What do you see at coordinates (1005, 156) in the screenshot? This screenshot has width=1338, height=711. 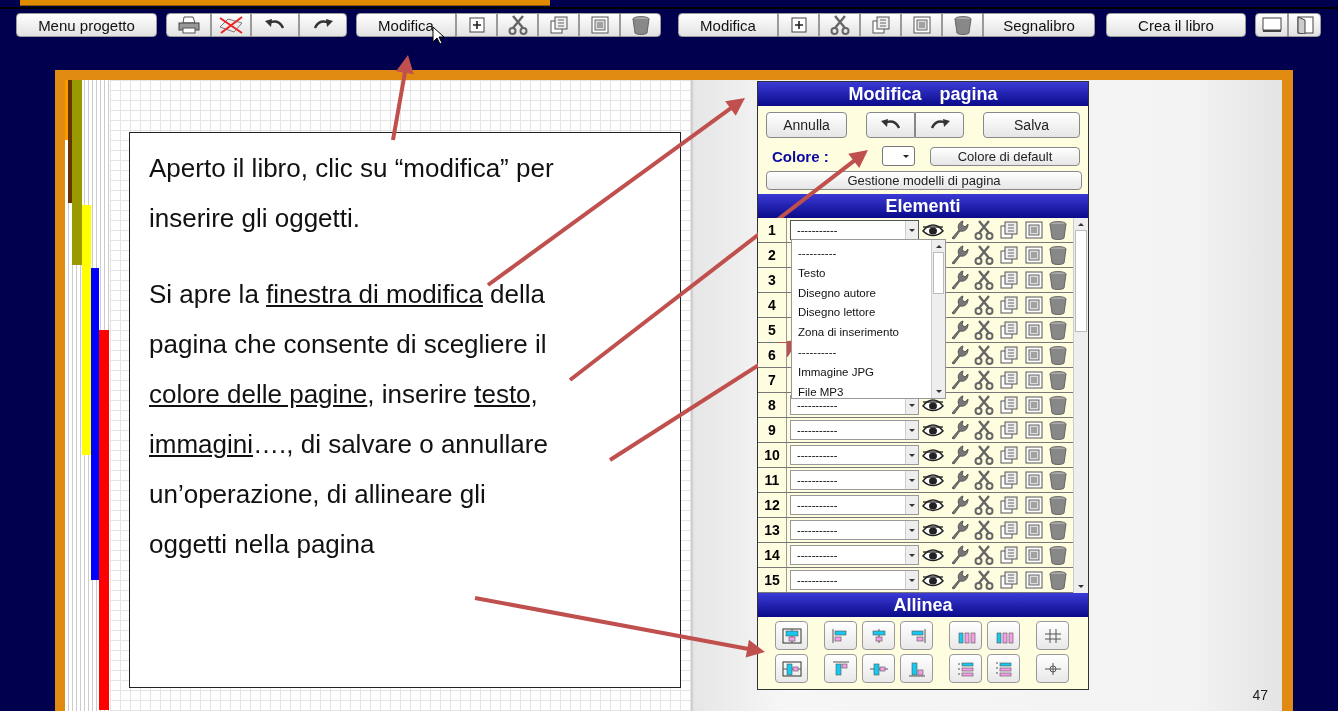 I see `default-color-button: Colore di default` at bounding box center [1005, 156].